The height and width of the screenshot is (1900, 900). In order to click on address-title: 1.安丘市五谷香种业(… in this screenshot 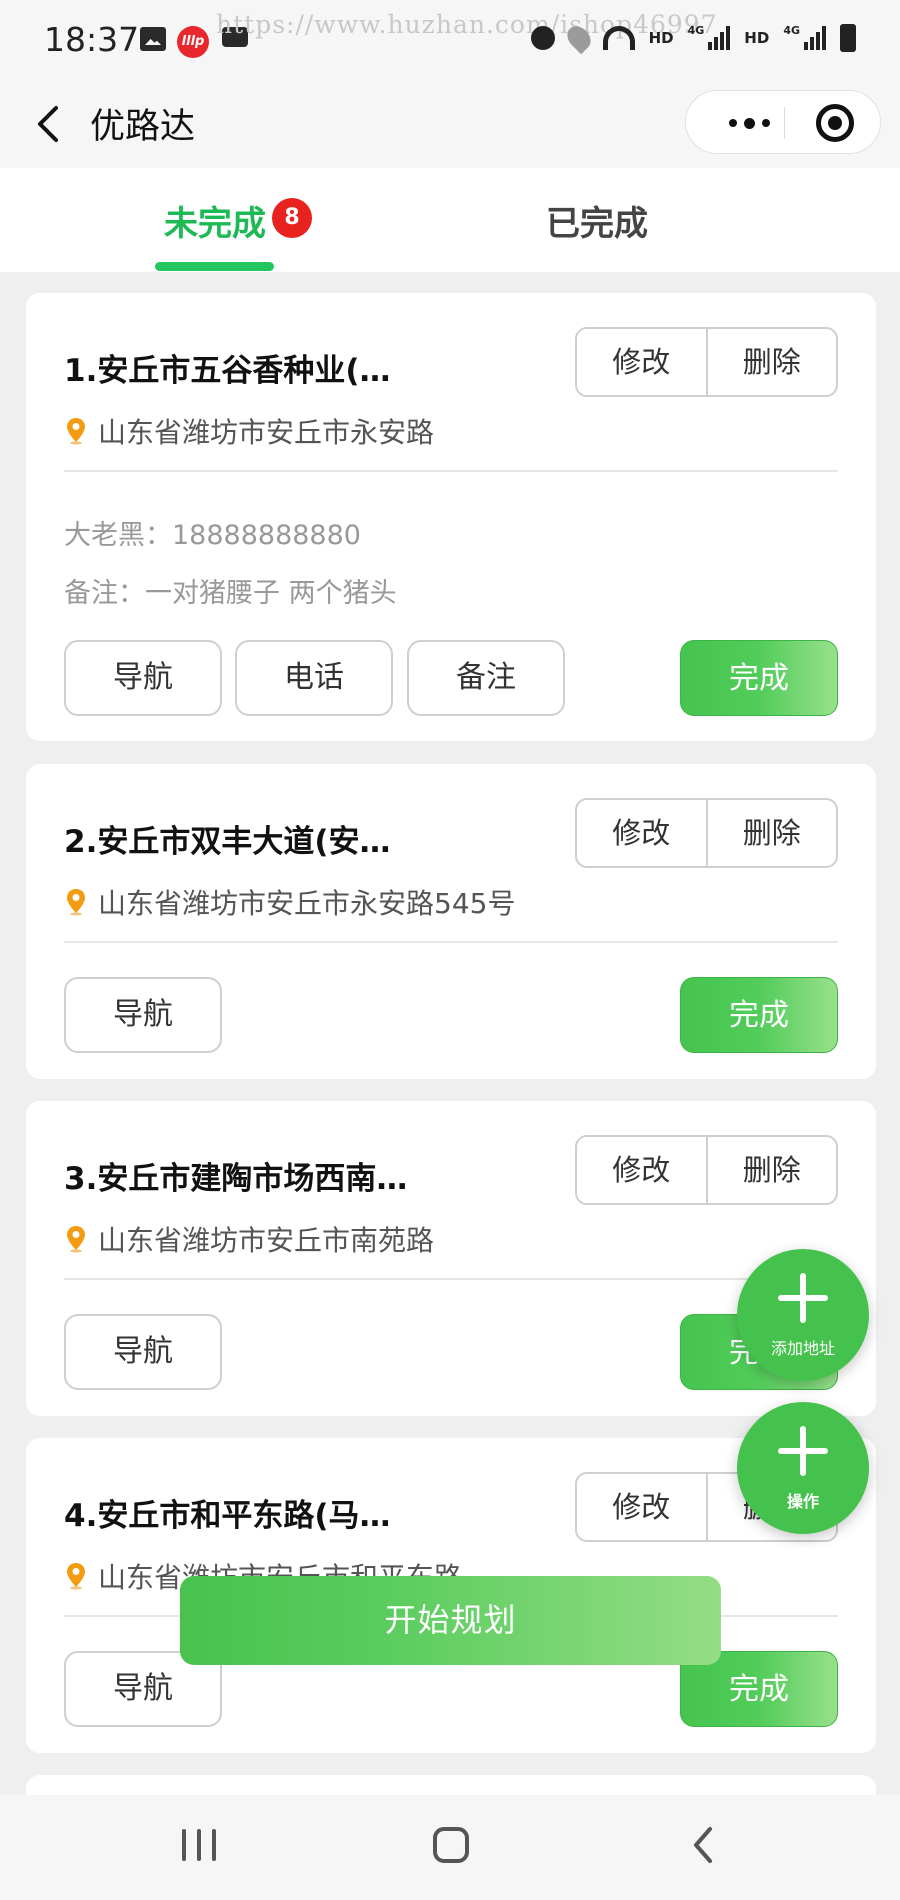, I will do `click(227, 371)`.